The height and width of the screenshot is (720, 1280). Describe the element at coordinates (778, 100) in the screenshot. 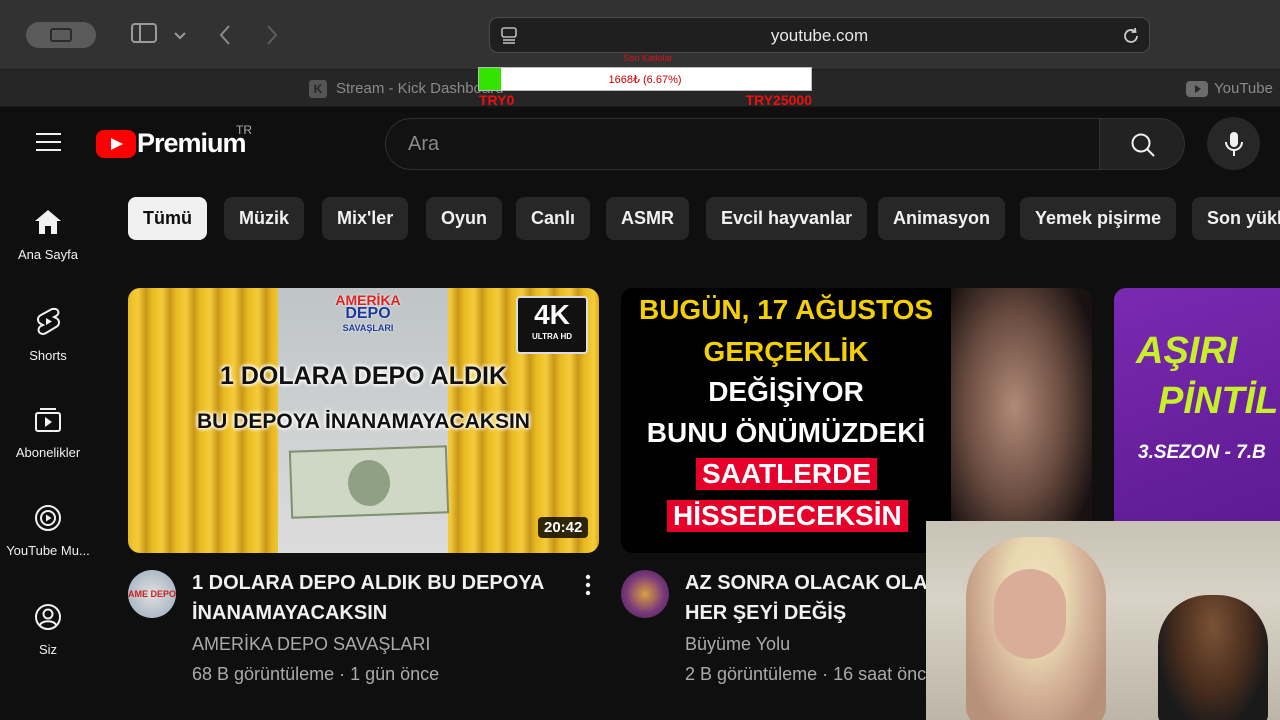

I see `goal-max-label: TRY25000` at that location.